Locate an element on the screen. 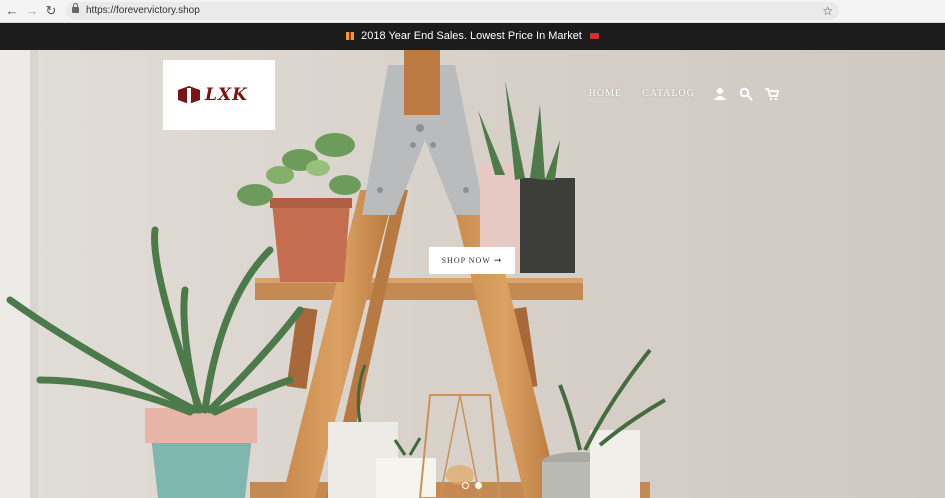 This screenshot has height=498, width=945. nav-home: HOME is located at coordinates (605, 94).